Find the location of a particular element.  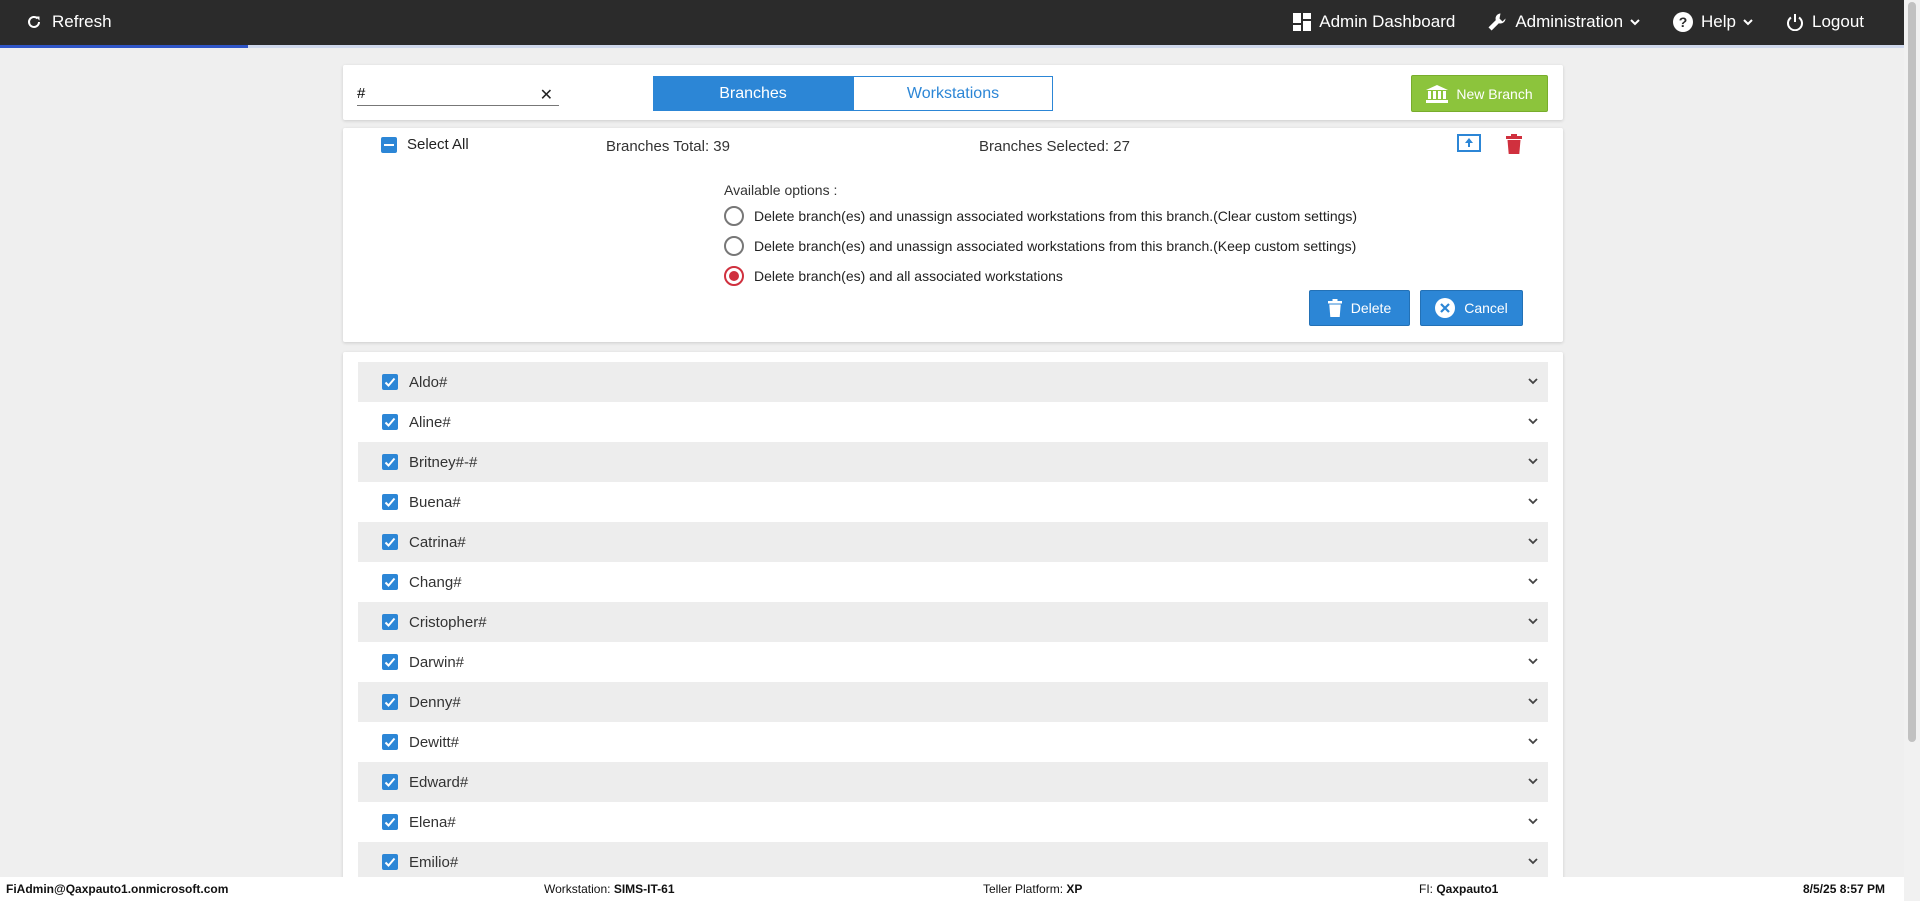

loading-progress-bar is located at coordinates (952, 46).